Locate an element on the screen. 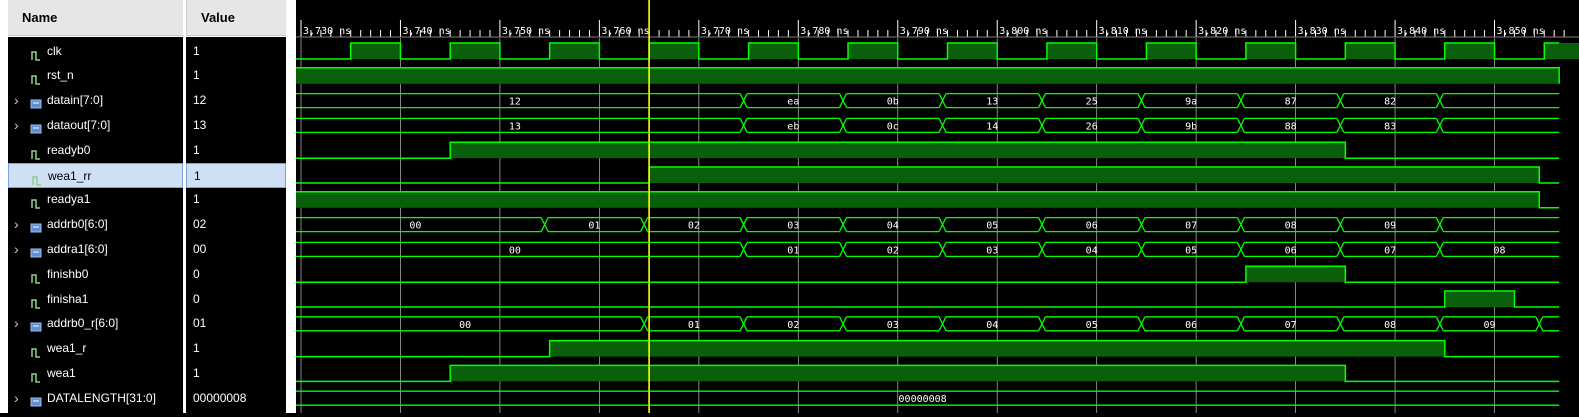  signal-value: 12 is located at coordinates (236, 100).